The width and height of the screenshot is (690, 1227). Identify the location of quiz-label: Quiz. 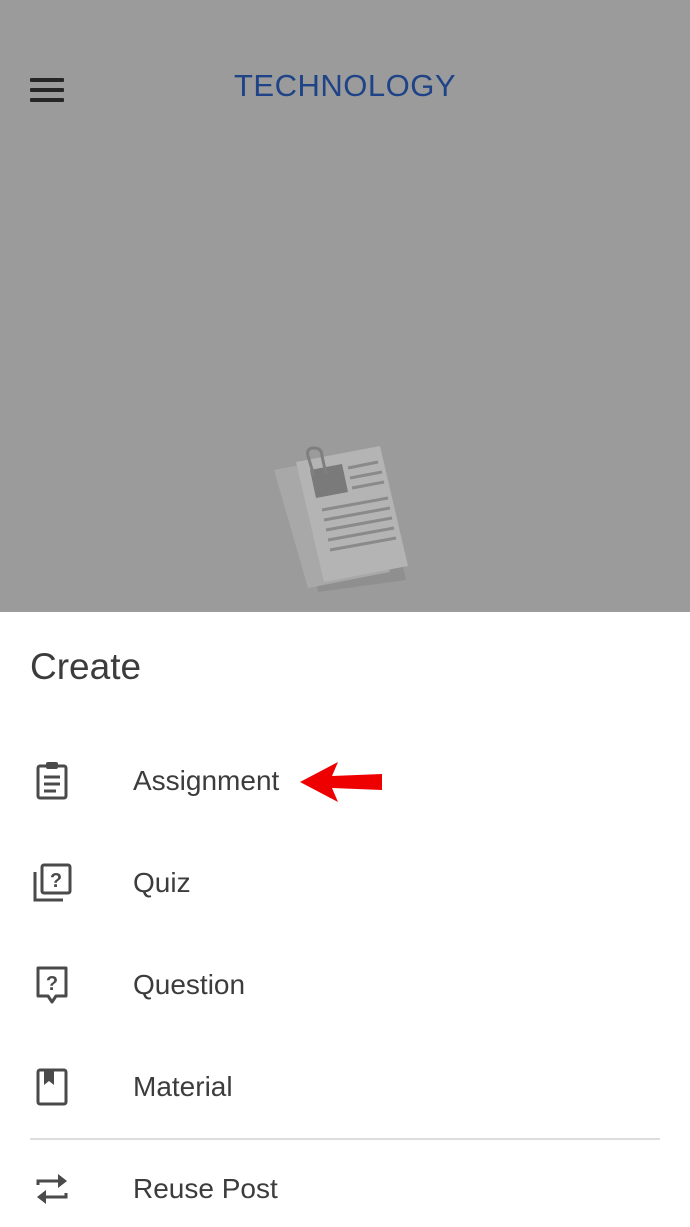
(162, 882).